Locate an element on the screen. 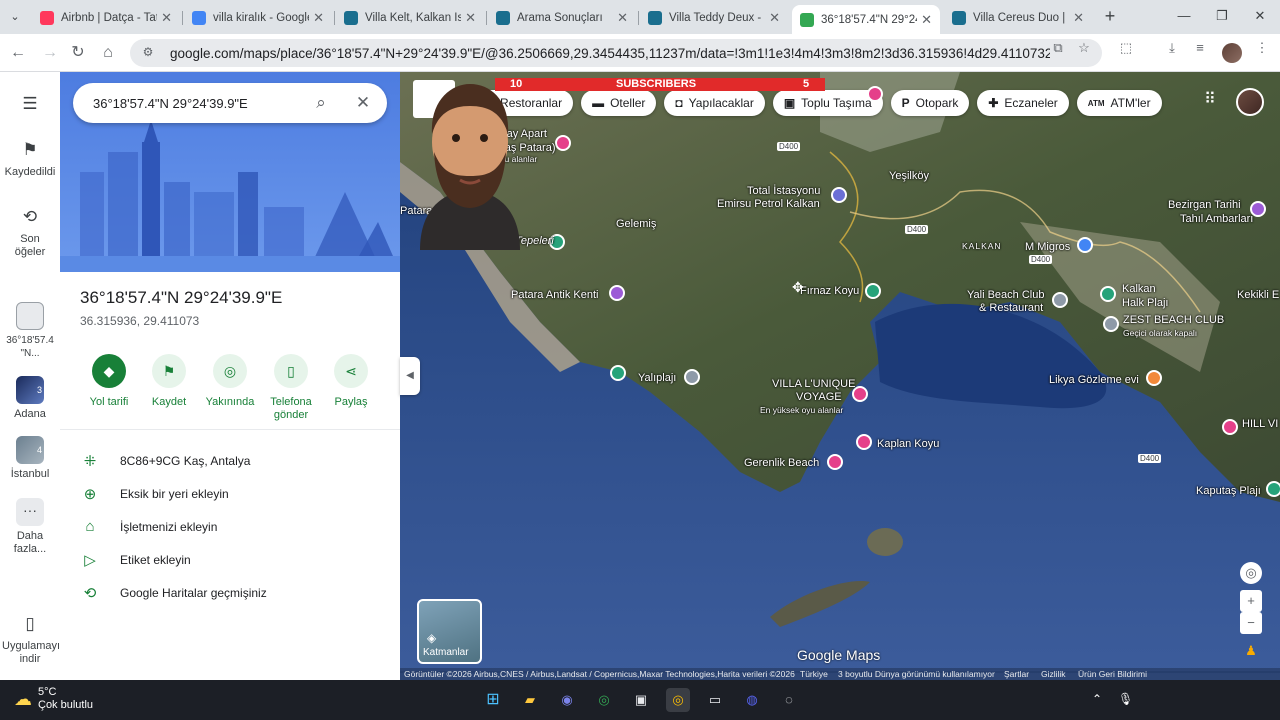 Image resolution: width=1280 pixels, height=720 pixels. gas-station-pin is located at coordinates (839, 195).